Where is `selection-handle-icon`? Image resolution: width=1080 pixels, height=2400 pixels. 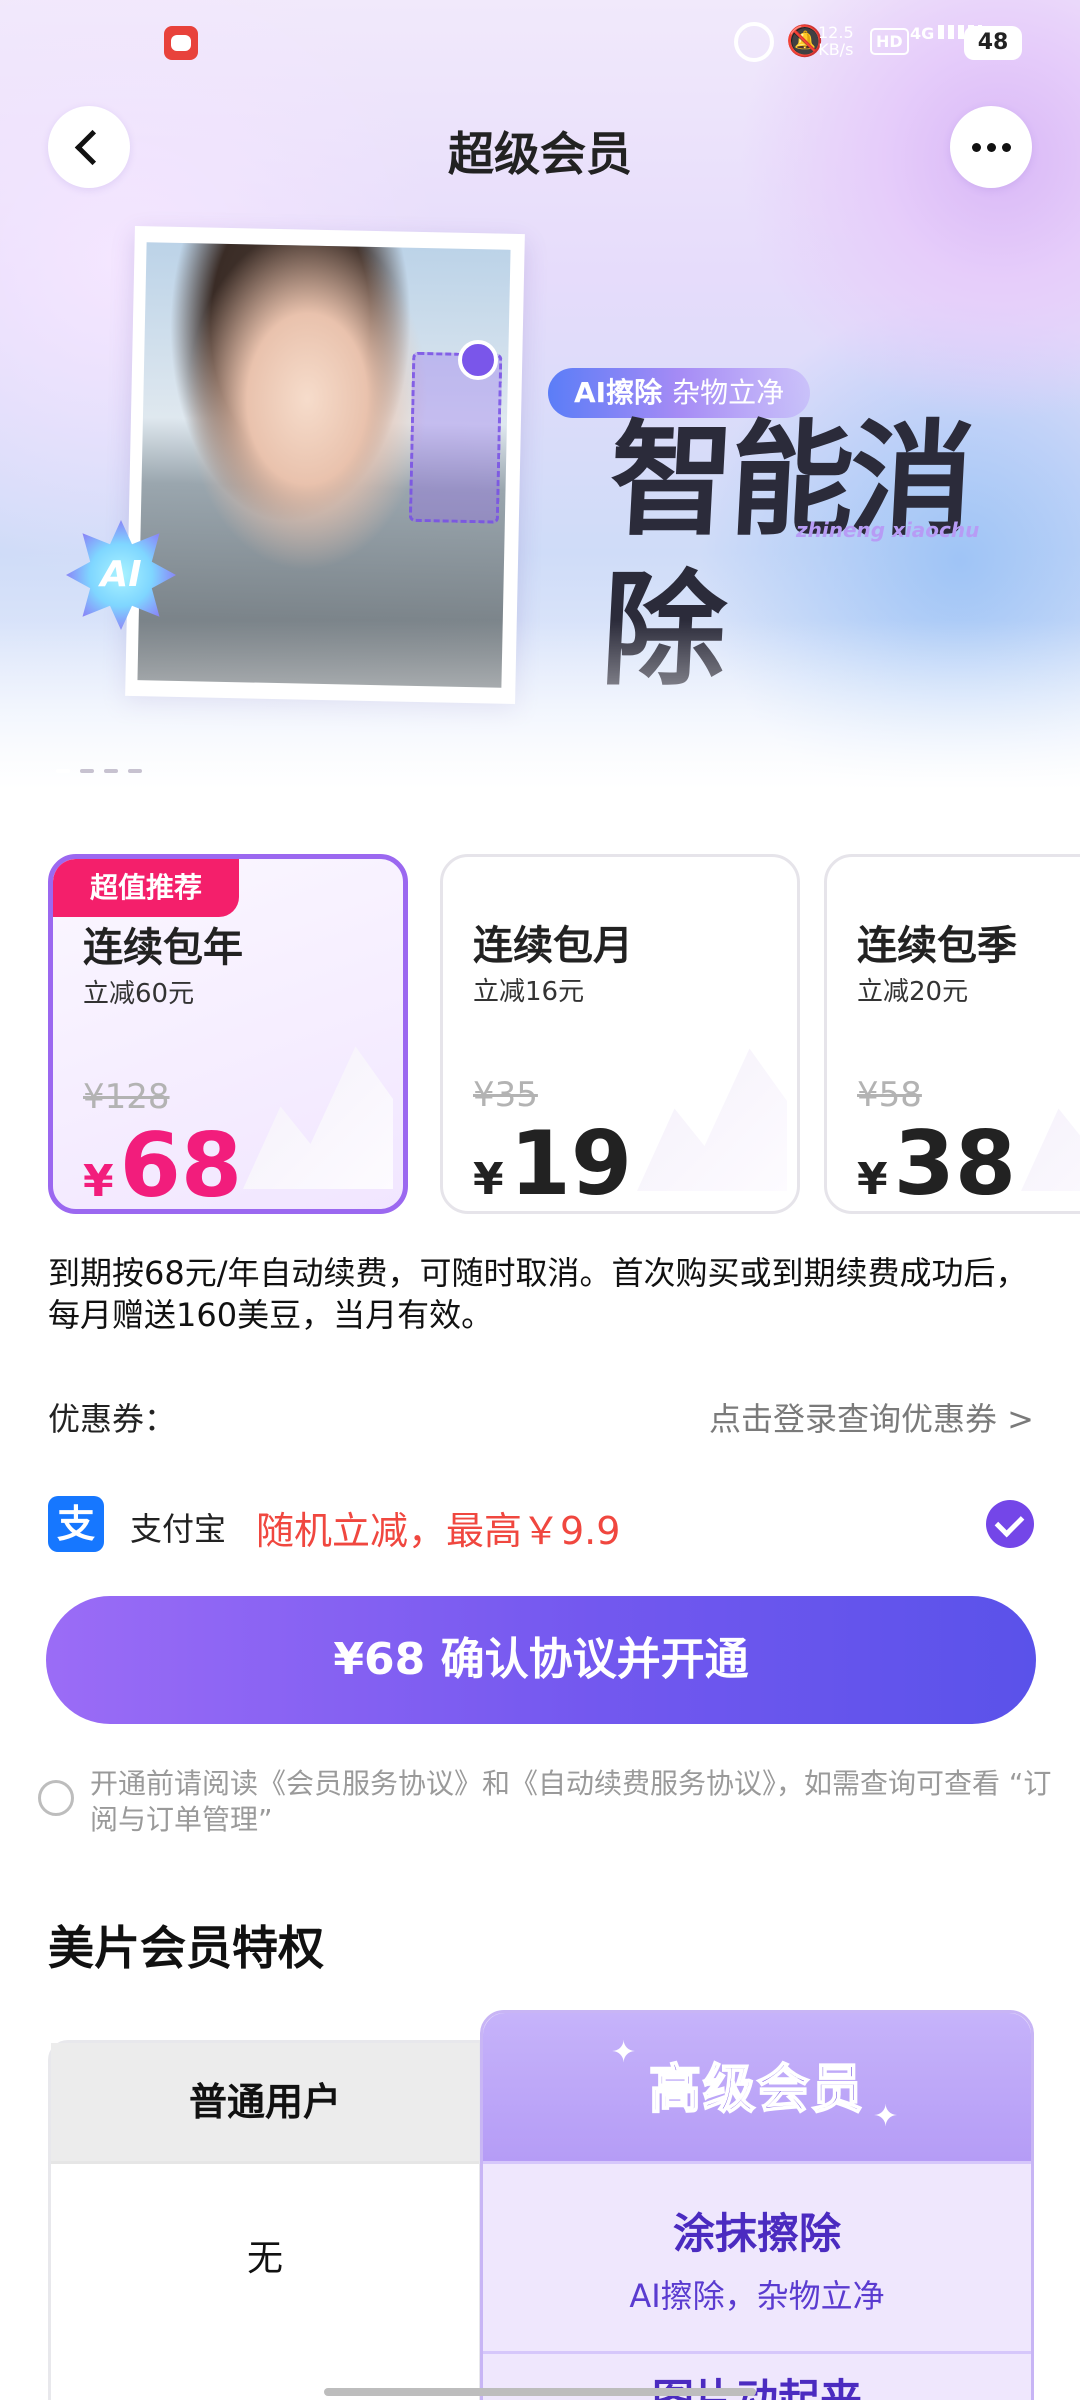 selection-handle-icon is located at coordinates (478, 360).